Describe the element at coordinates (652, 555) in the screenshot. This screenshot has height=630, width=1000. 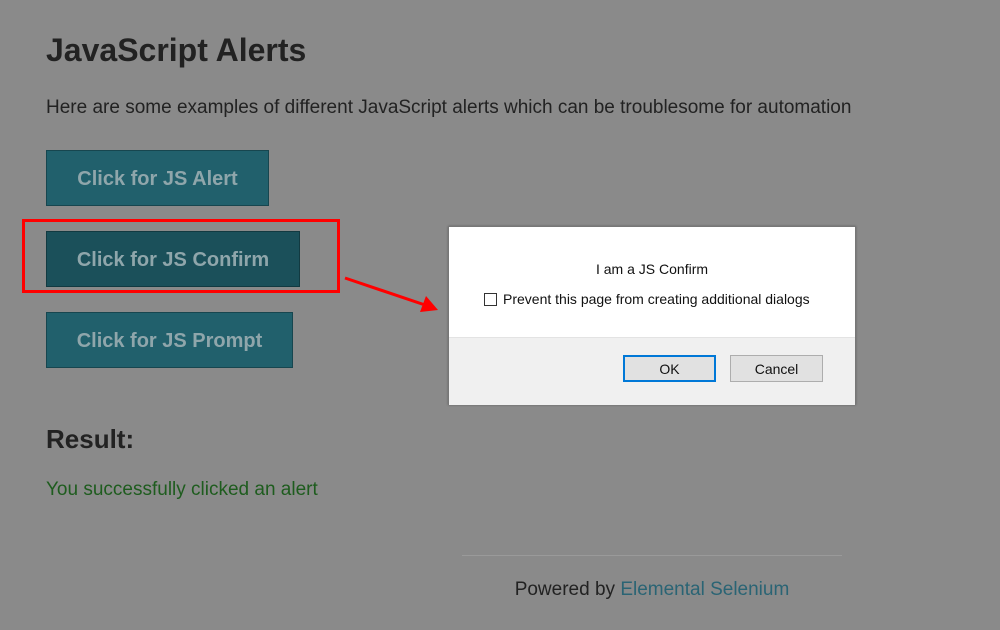
I see `footer-divider` at that location.